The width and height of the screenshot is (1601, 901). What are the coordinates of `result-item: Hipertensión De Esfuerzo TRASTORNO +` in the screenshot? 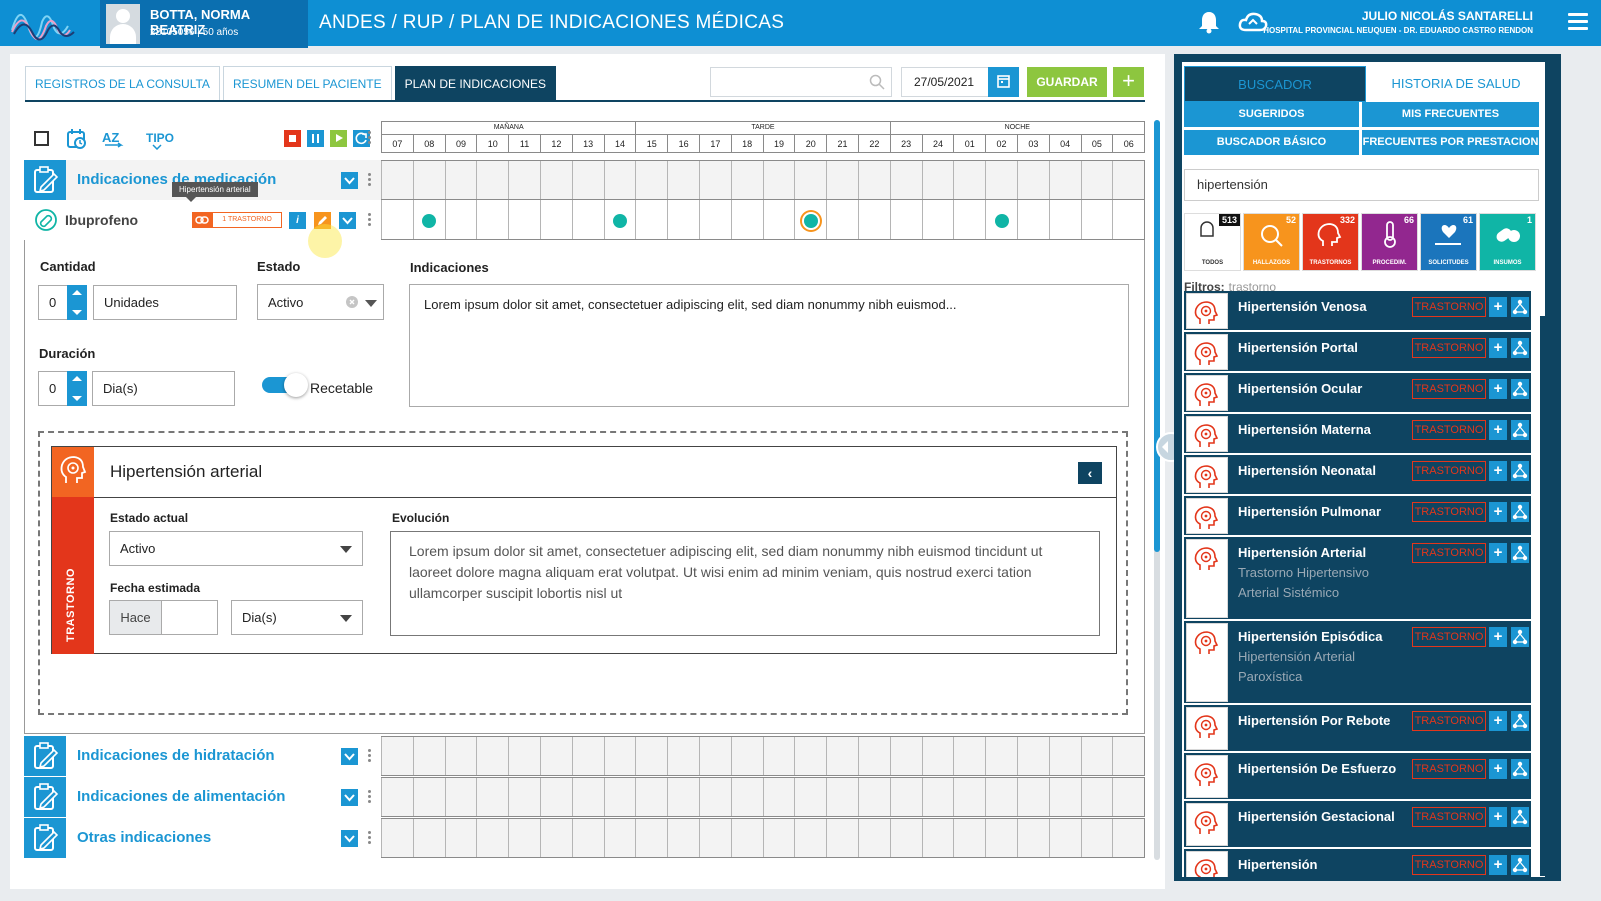 It's located at (1357, 776).